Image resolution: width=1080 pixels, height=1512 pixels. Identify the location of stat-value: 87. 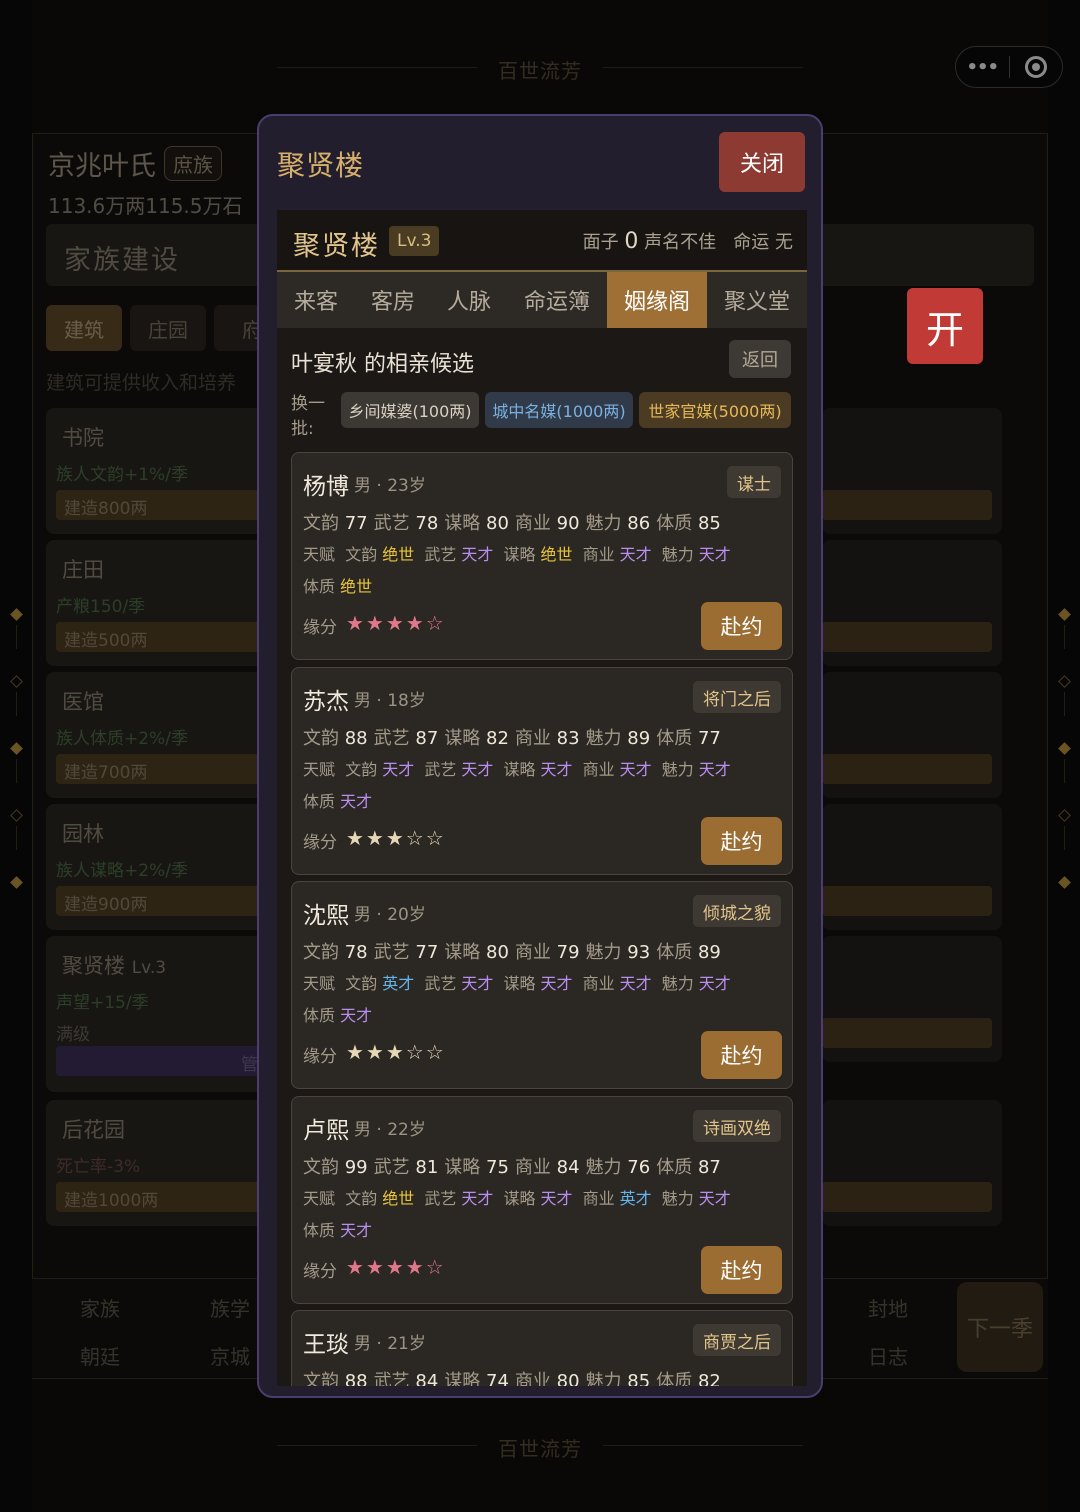
(427, 738).